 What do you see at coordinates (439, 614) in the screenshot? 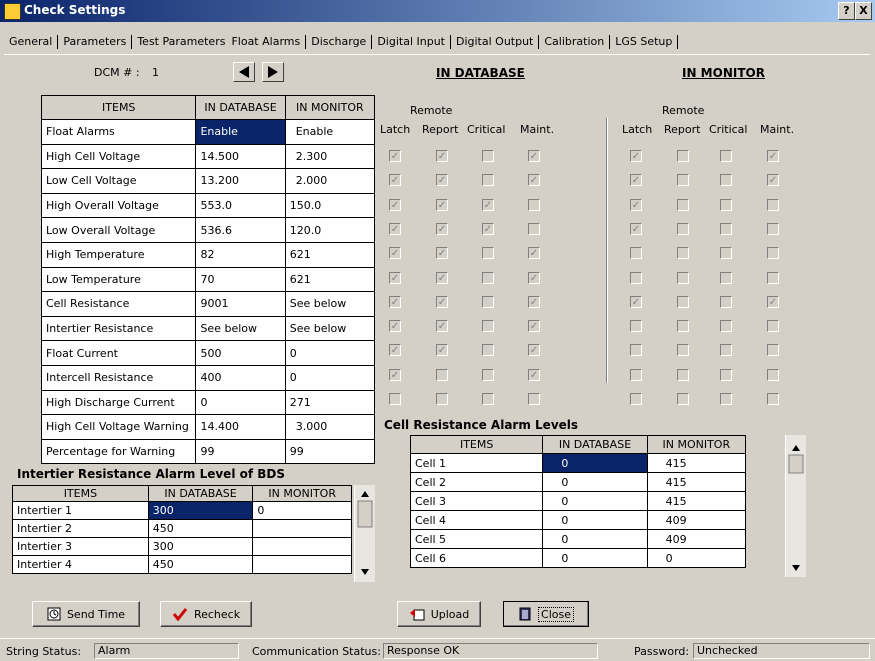
I see `upload-button: Upload` at bounding box center [439, 614].